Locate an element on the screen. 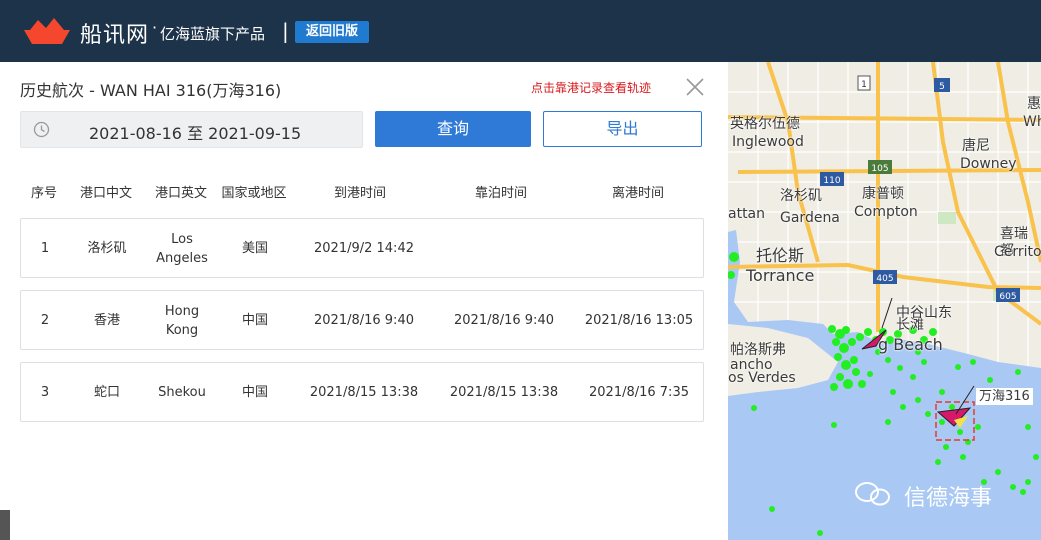  map-label-right-edge-2: Wh is located at coordinates (1032, 122).